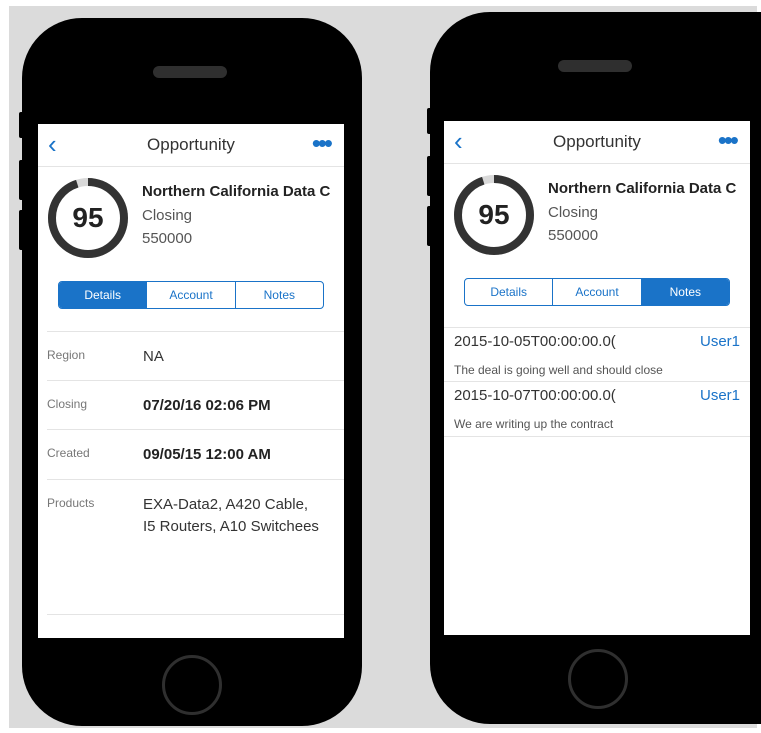 Image resolution: width=761 pixels, height=733 pixels. I want to click on note-text: We are writing up the contract, so click(534, 424).